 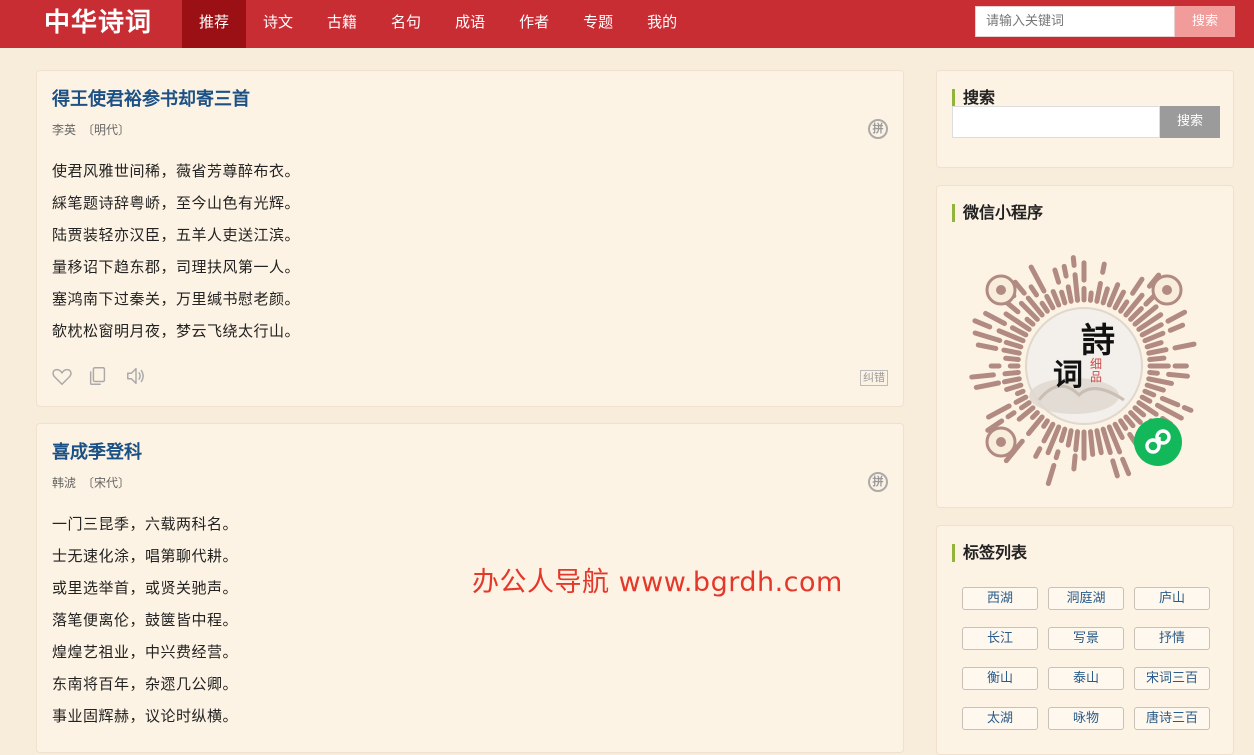 I want to click on poem-line: 一门三昆季，六载两科名。, so click(x=145, y=524).